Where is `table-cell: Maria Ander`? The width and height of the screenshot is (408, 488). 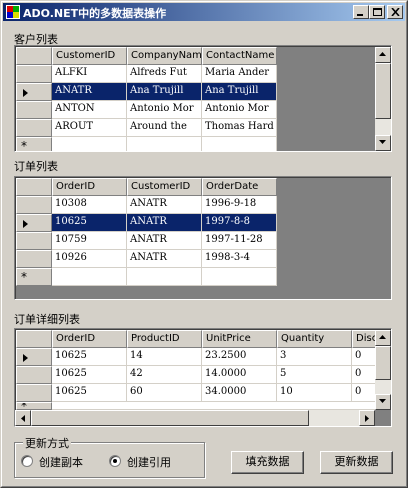
table-cell: Maria Ander is located at coordinates (239, 74).